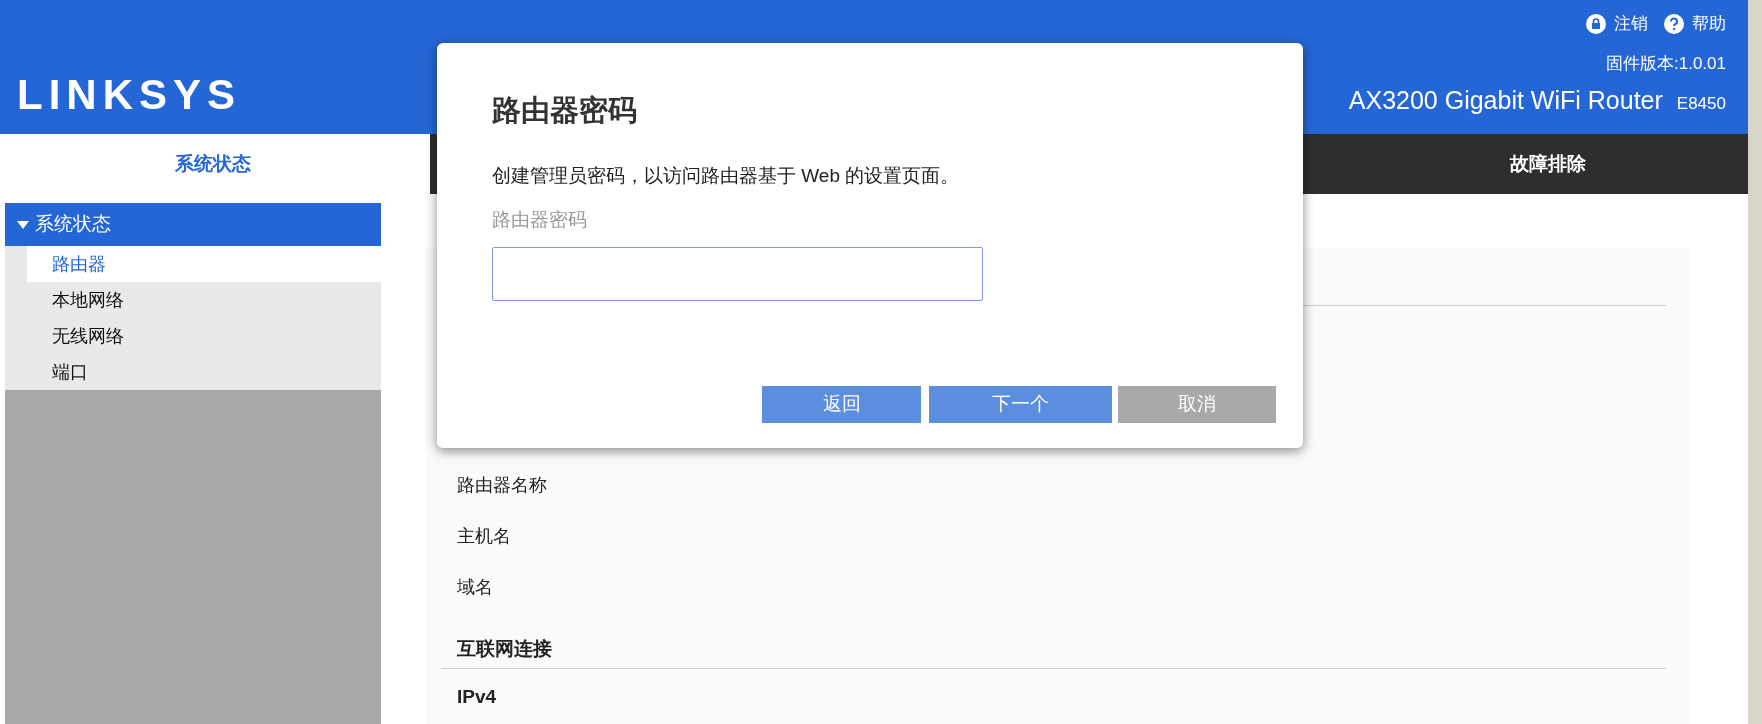 Image resolution: width=1762 pixels, height=724 pixels. What do you see at coordinates (193, 224) in the screenshot?
I see `sidebar-section-header: 系统状态` at bounding box center [193, 224].